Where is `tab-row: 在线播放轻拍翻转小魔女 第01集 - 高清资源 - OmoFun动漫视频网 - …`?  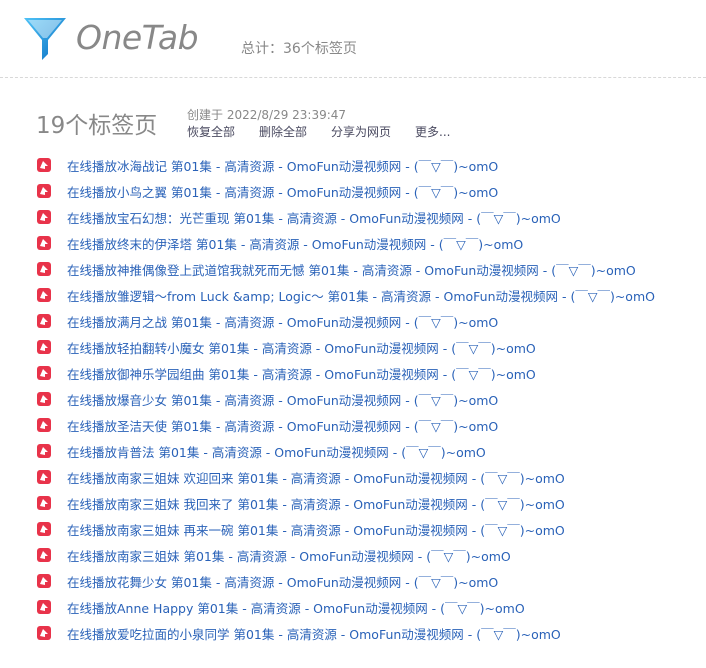
tab-row: 在线播放轻拍翻转小魔女 第01集 - 高清资源 - OmoFun动漫视频网 - … is located at coordinates (371, 347).